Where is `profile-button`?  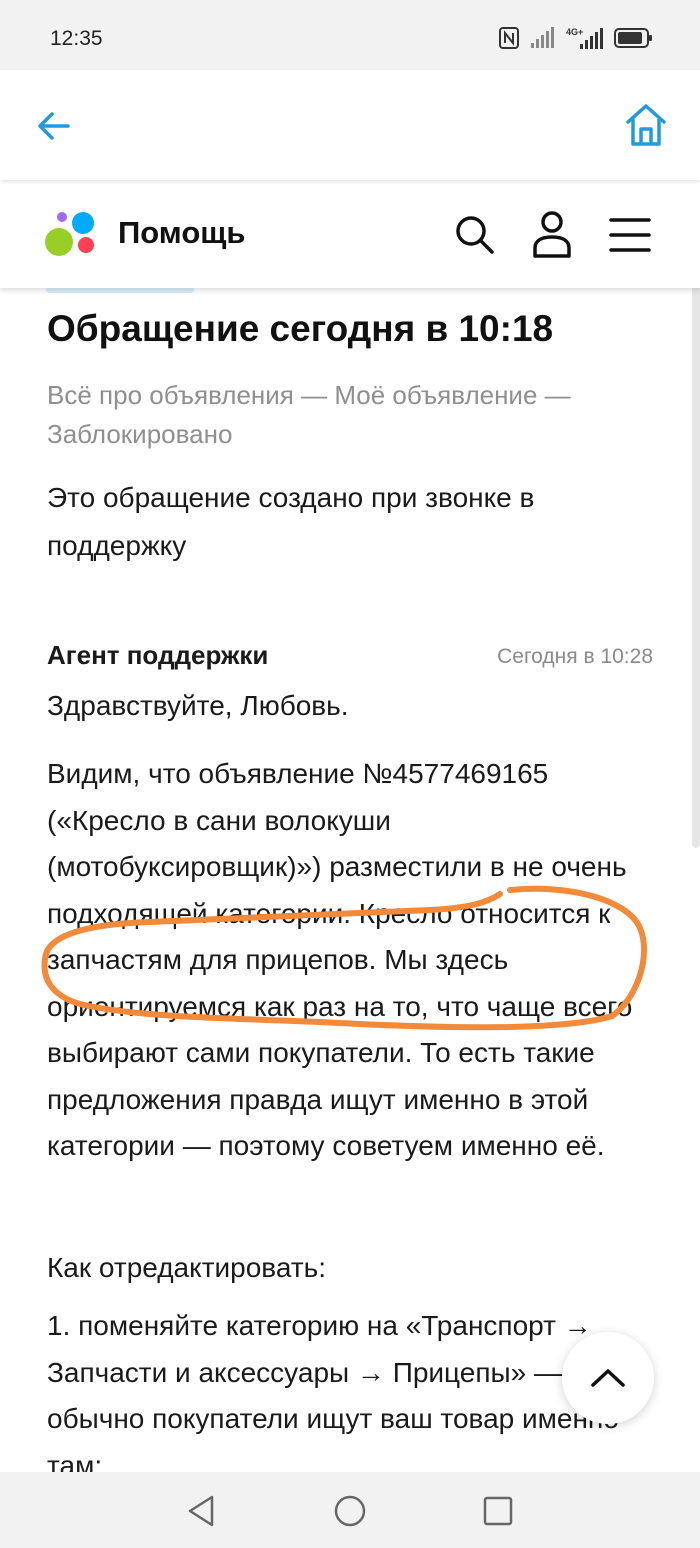 profile-button is located at coordinates (552, 235).